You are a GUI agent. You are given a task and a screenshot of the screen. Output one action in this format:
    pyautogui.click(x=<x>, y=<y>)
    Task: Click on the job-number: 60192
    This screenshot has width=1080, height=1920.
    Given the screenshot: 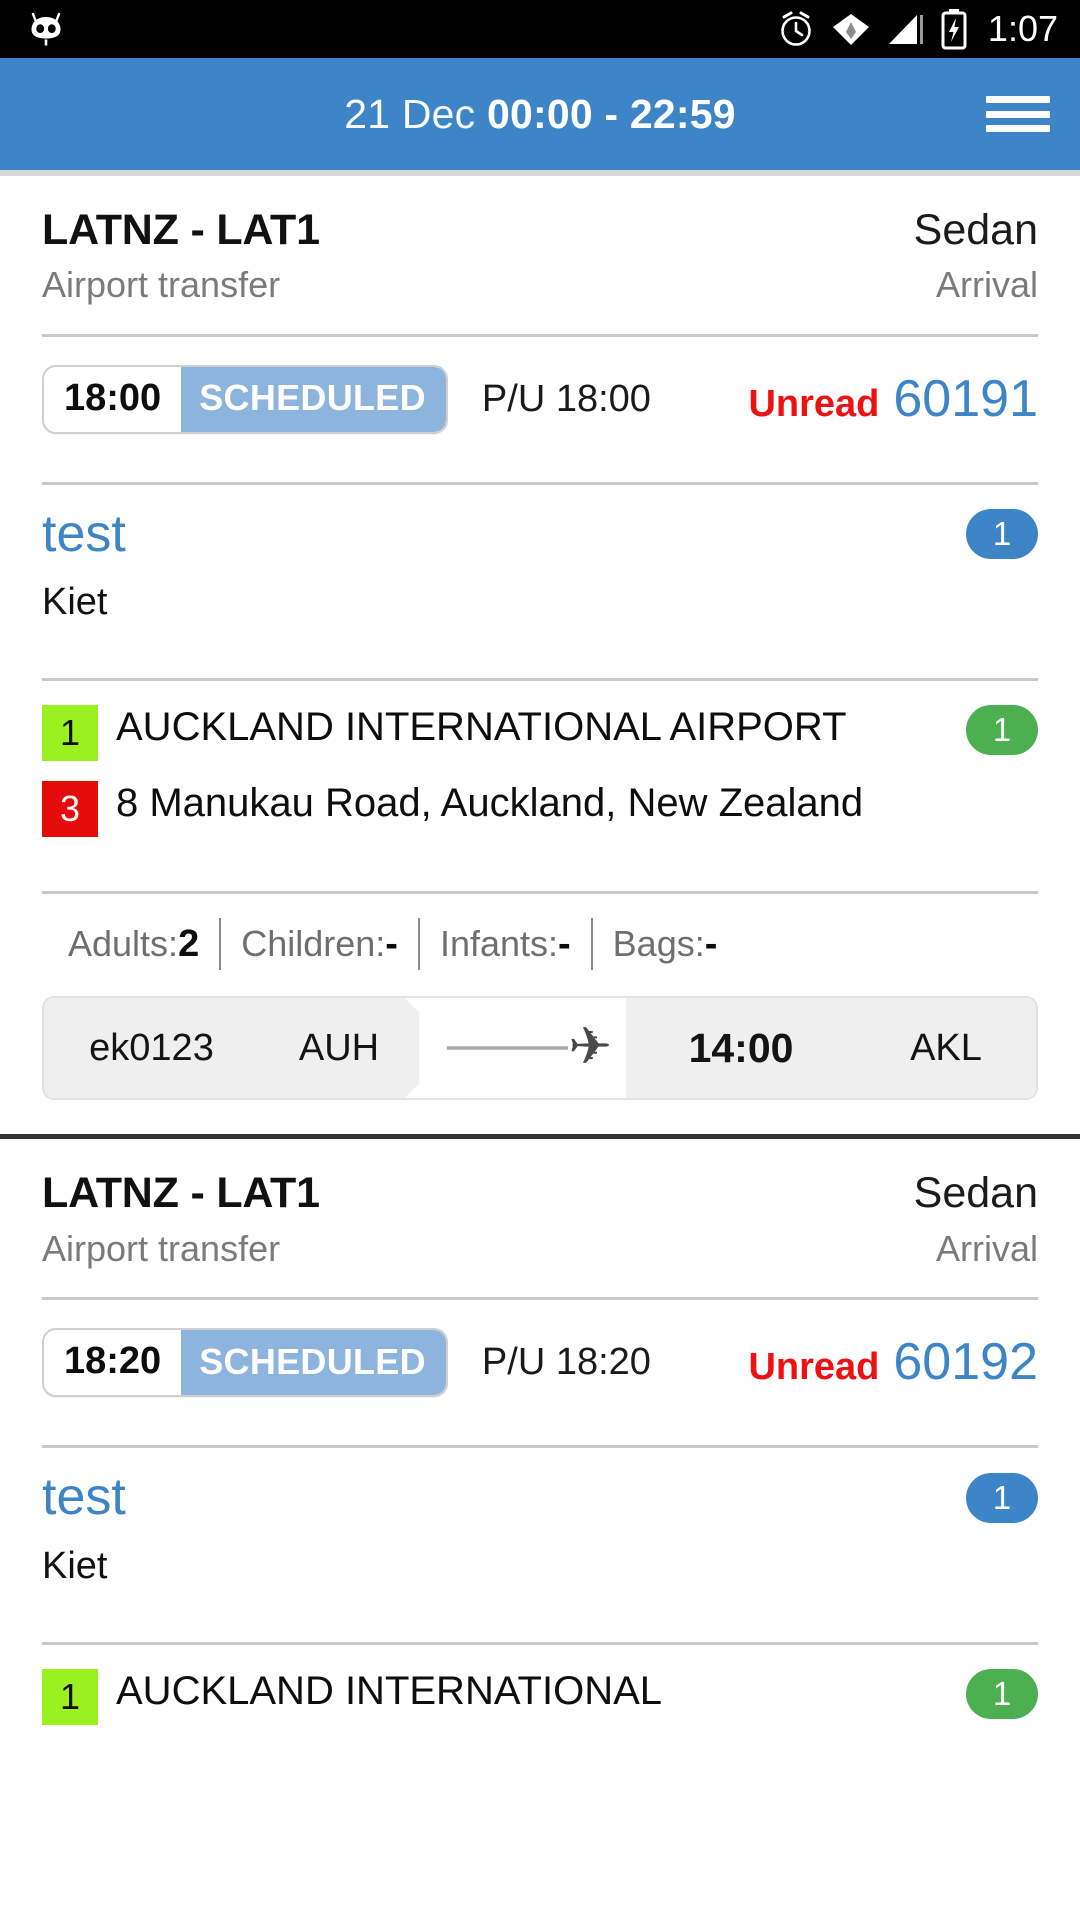 What is the action you would take?
    pyautogui.click(x=965, y=1362)
    